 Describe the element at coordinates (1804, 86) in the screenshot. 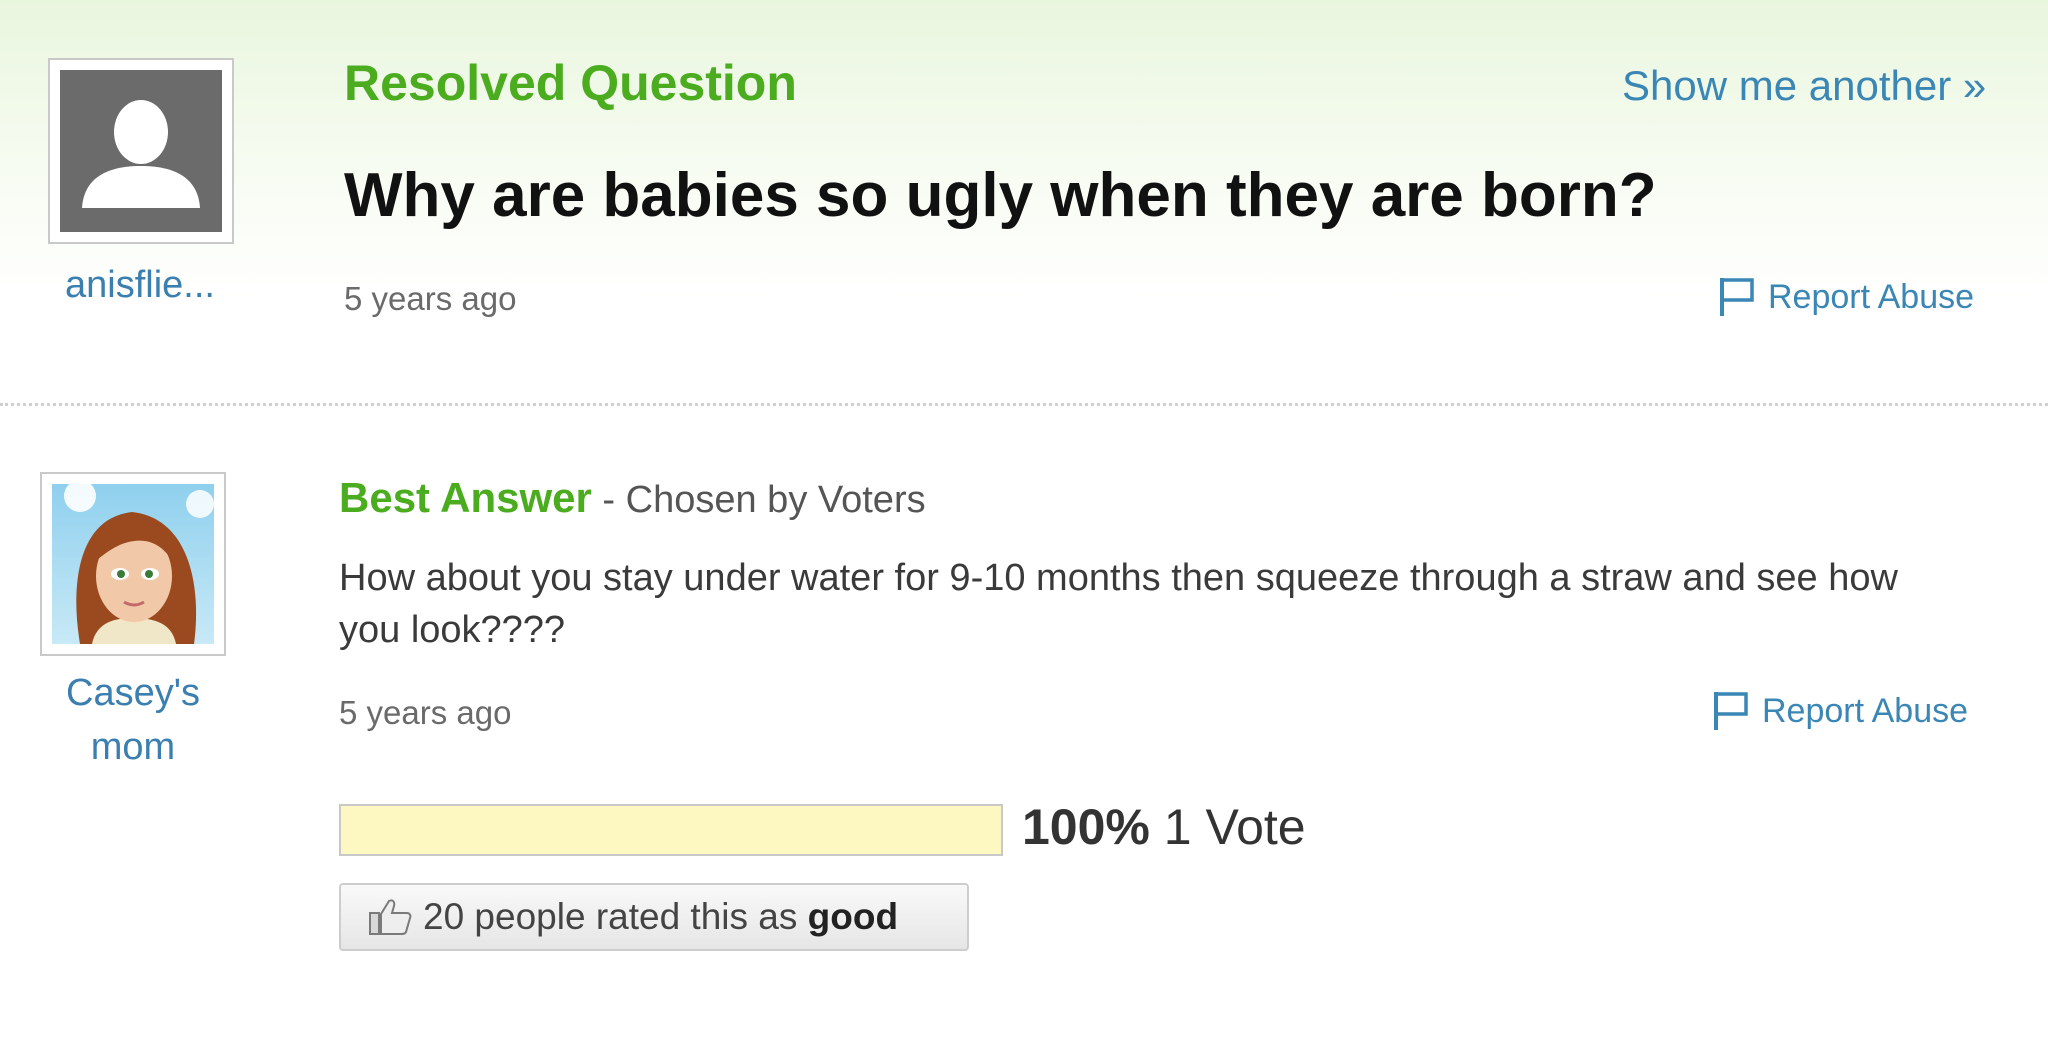

I see `show-another-link: Show me another »` at that location.